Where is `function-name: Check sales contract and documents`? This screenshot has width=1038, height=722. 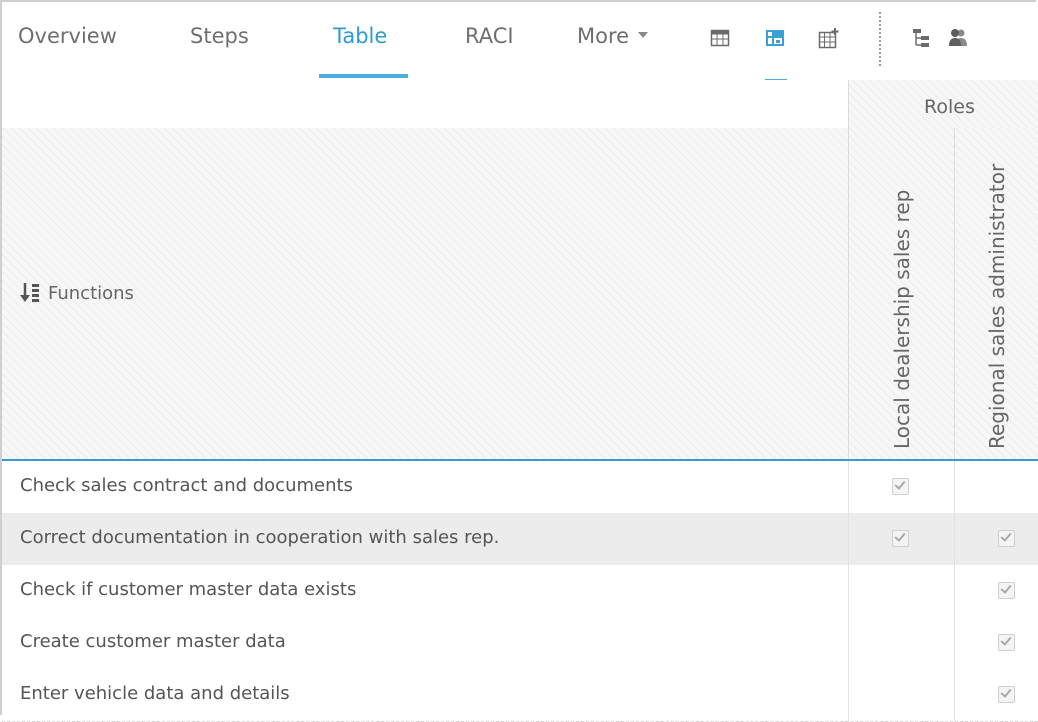 function-name: Check sales contract and documents is located at coordinates (186, 485).